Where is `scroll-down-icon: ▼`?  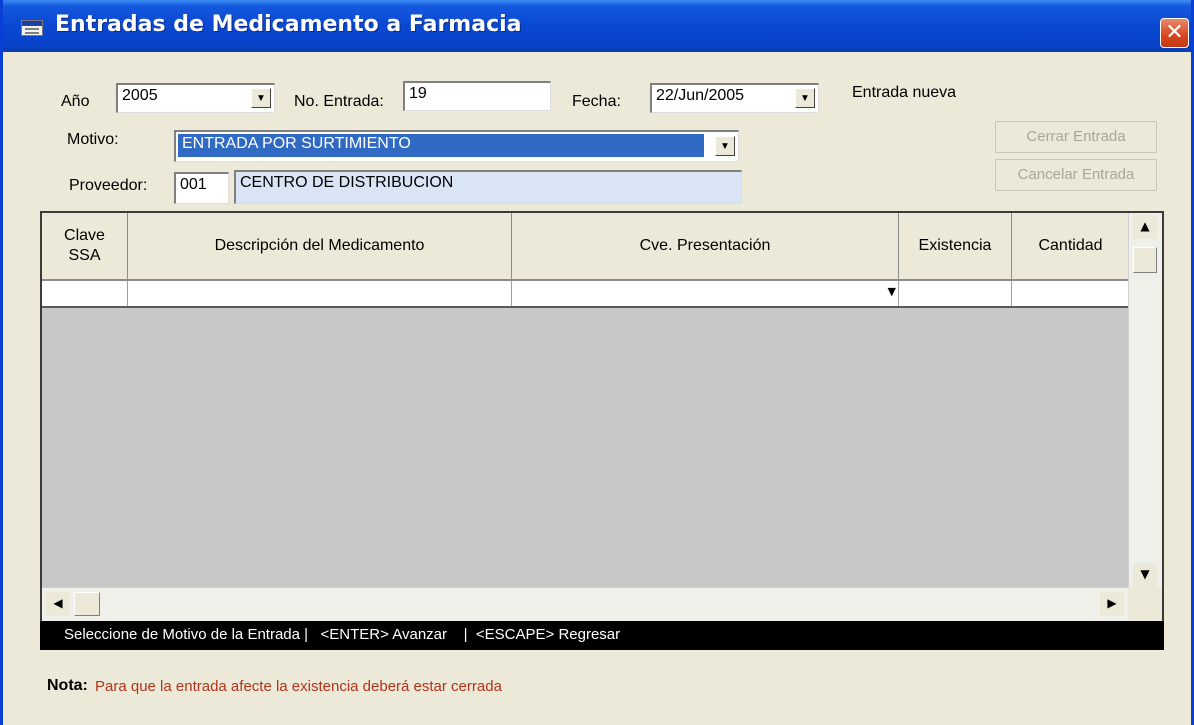
scroll-down-icon: ▼ is located at coordinates (1145, 575).